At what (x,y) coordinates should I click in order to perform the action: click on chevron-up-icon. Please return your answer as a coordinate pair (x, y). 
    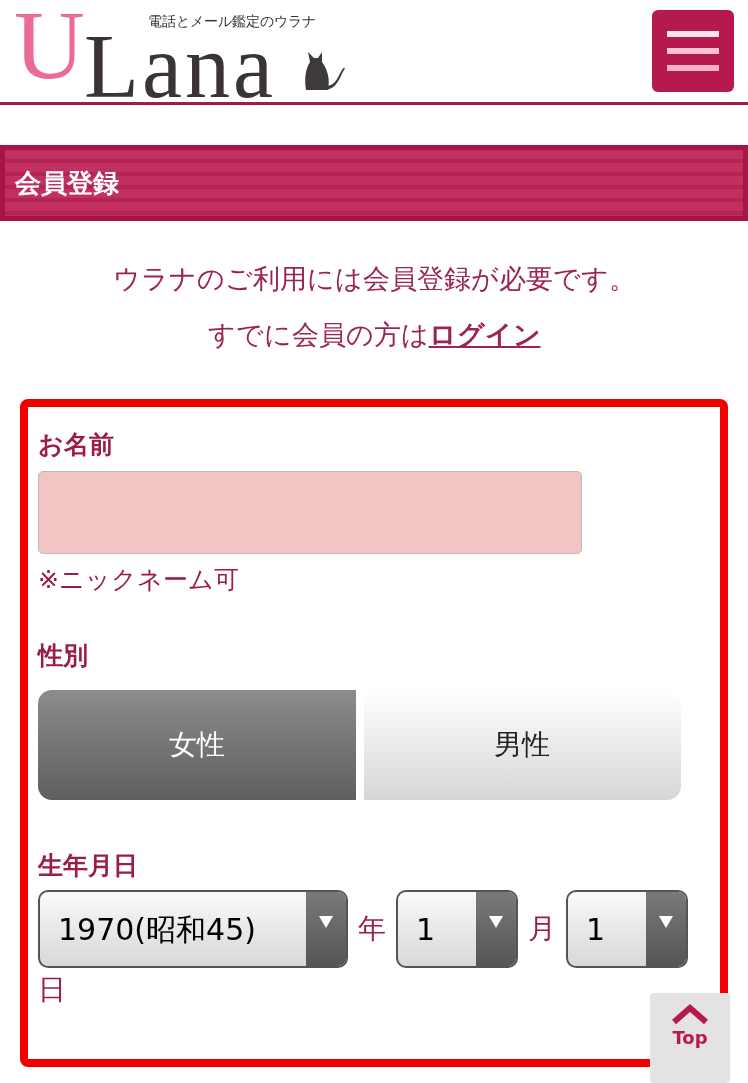
    Looking at the image, I should click on (690, 1014).